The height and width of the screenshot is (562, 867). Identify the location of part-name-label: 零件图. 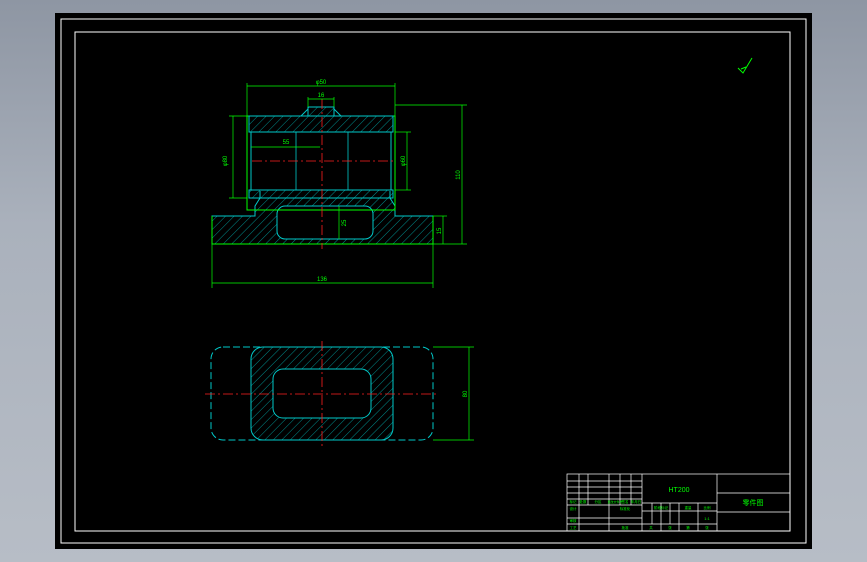
(753, 502).